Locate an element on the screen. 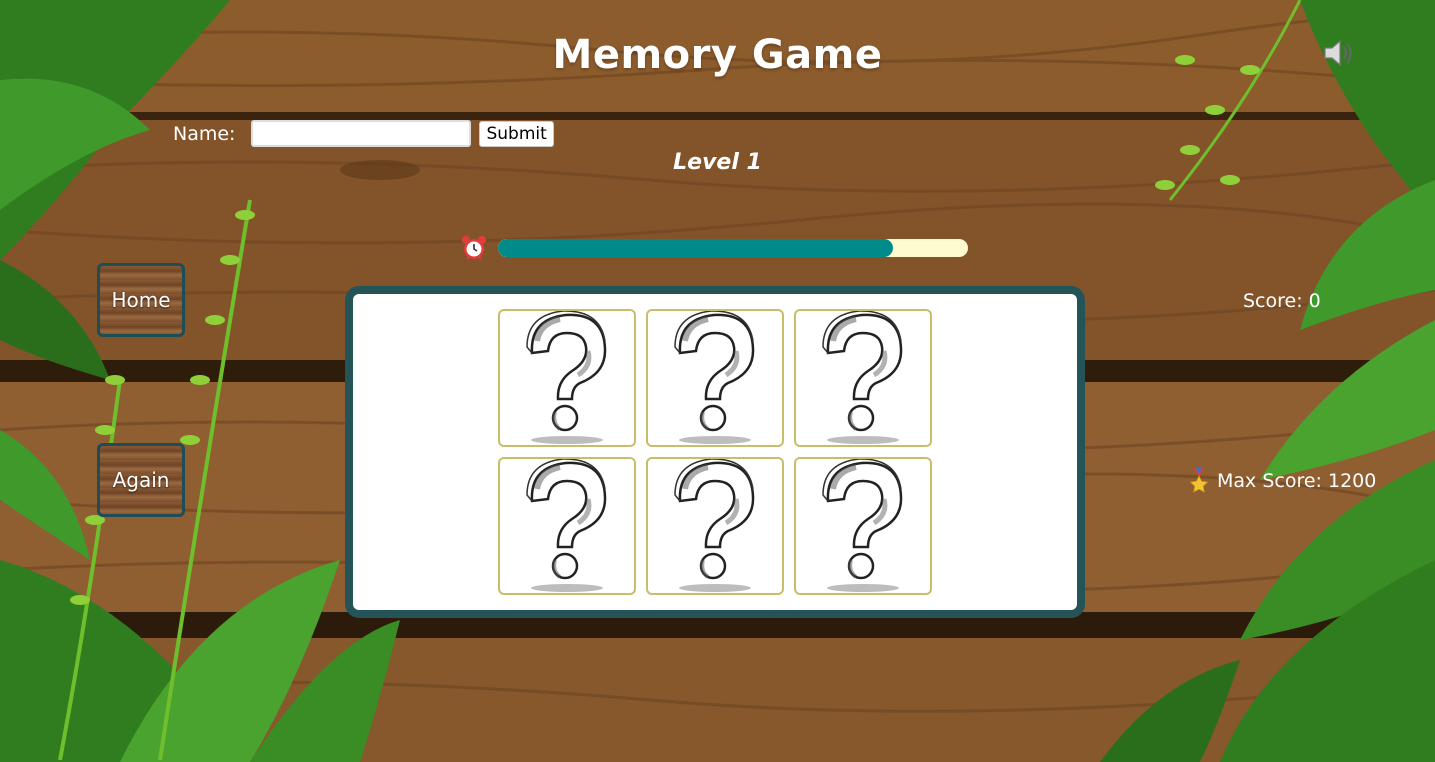 The width and height of the screenshot is (1435, 762). medal-icon is located at coordinates (1199, 481).